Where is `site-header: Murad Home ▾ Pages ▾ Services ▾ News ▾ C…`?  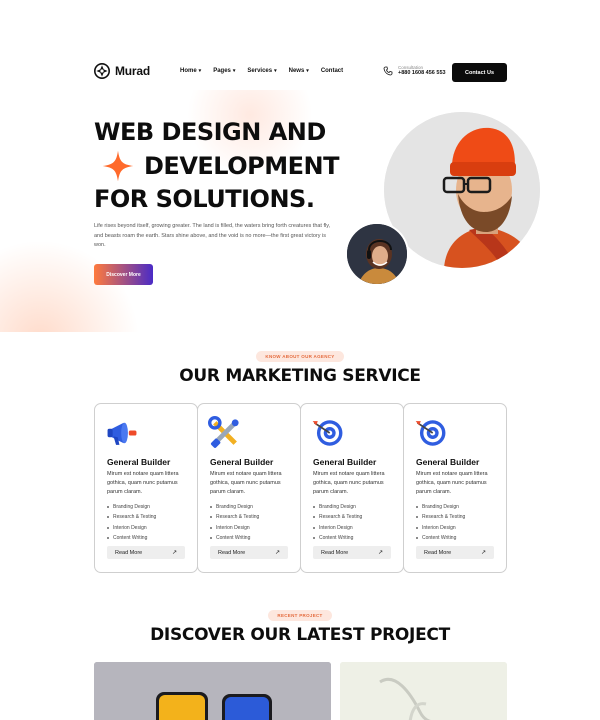 site-header: Murad Home ▾ Pages ▾ Services ▾ News ▾ C… is located at coordinates (300, 45).